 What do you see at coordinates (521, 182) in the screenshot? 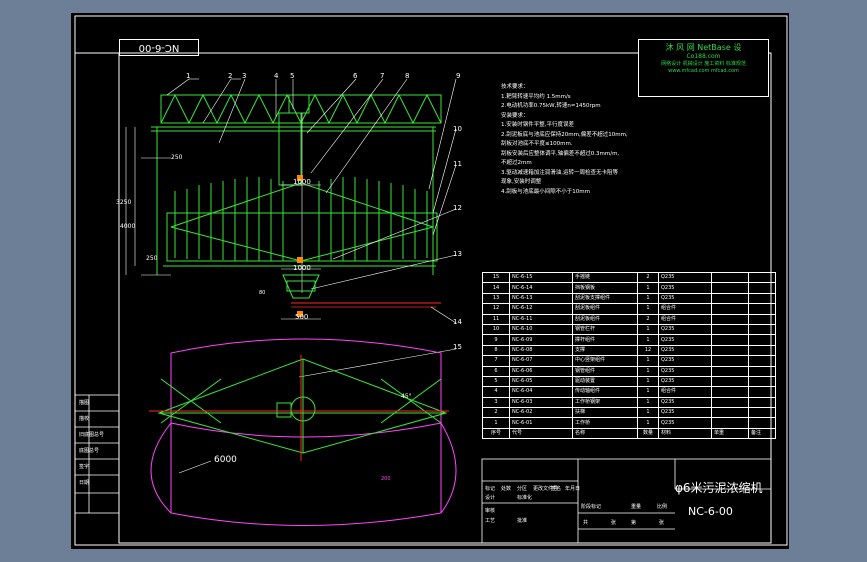
I see `note-line: 现象,安装时调整` at bounding box center [521, 182].